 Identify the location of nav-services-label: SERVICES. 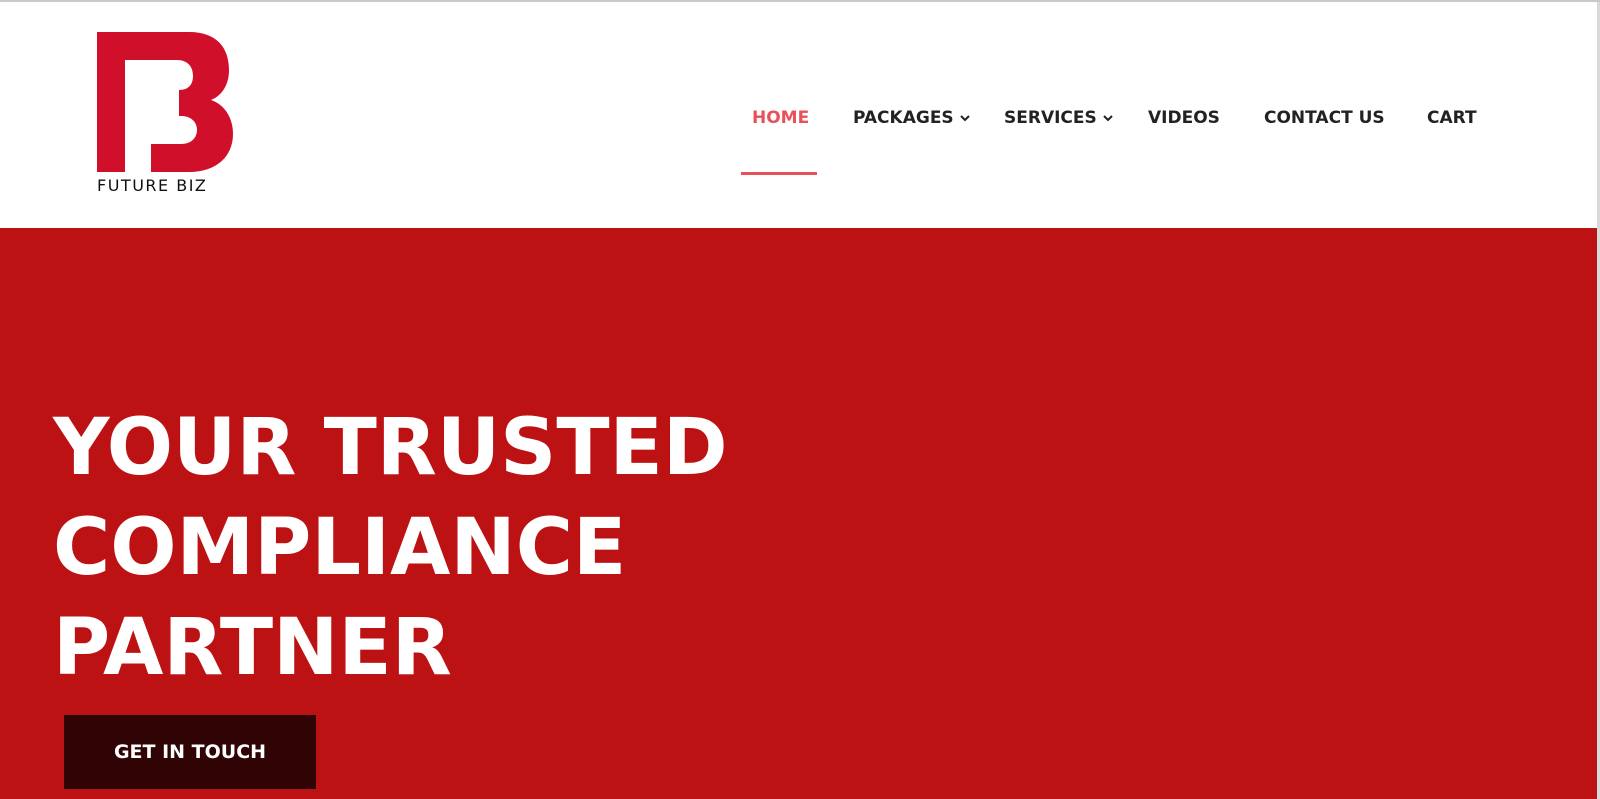
(1050, 118).